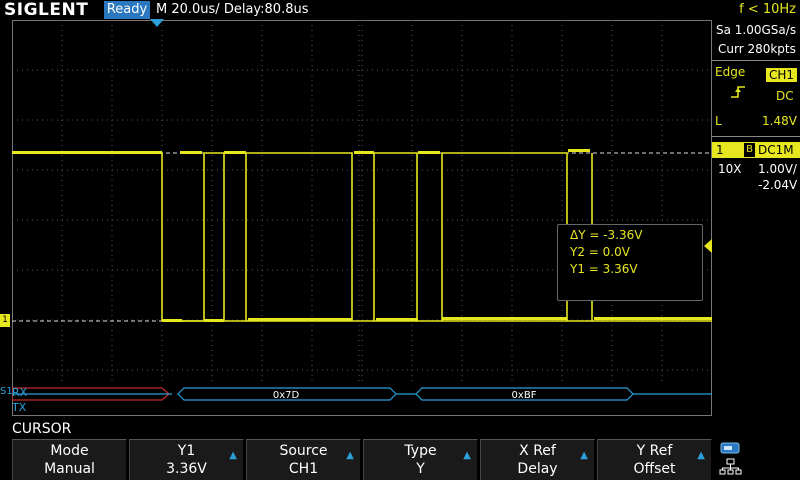 The height and width of the screenshot is (480, 800). What do you see at coordinates (606, 235) in the screenshot?
I see `cursor-delta-y: ΔY = -3.36V` at bounding box center [606, 235].